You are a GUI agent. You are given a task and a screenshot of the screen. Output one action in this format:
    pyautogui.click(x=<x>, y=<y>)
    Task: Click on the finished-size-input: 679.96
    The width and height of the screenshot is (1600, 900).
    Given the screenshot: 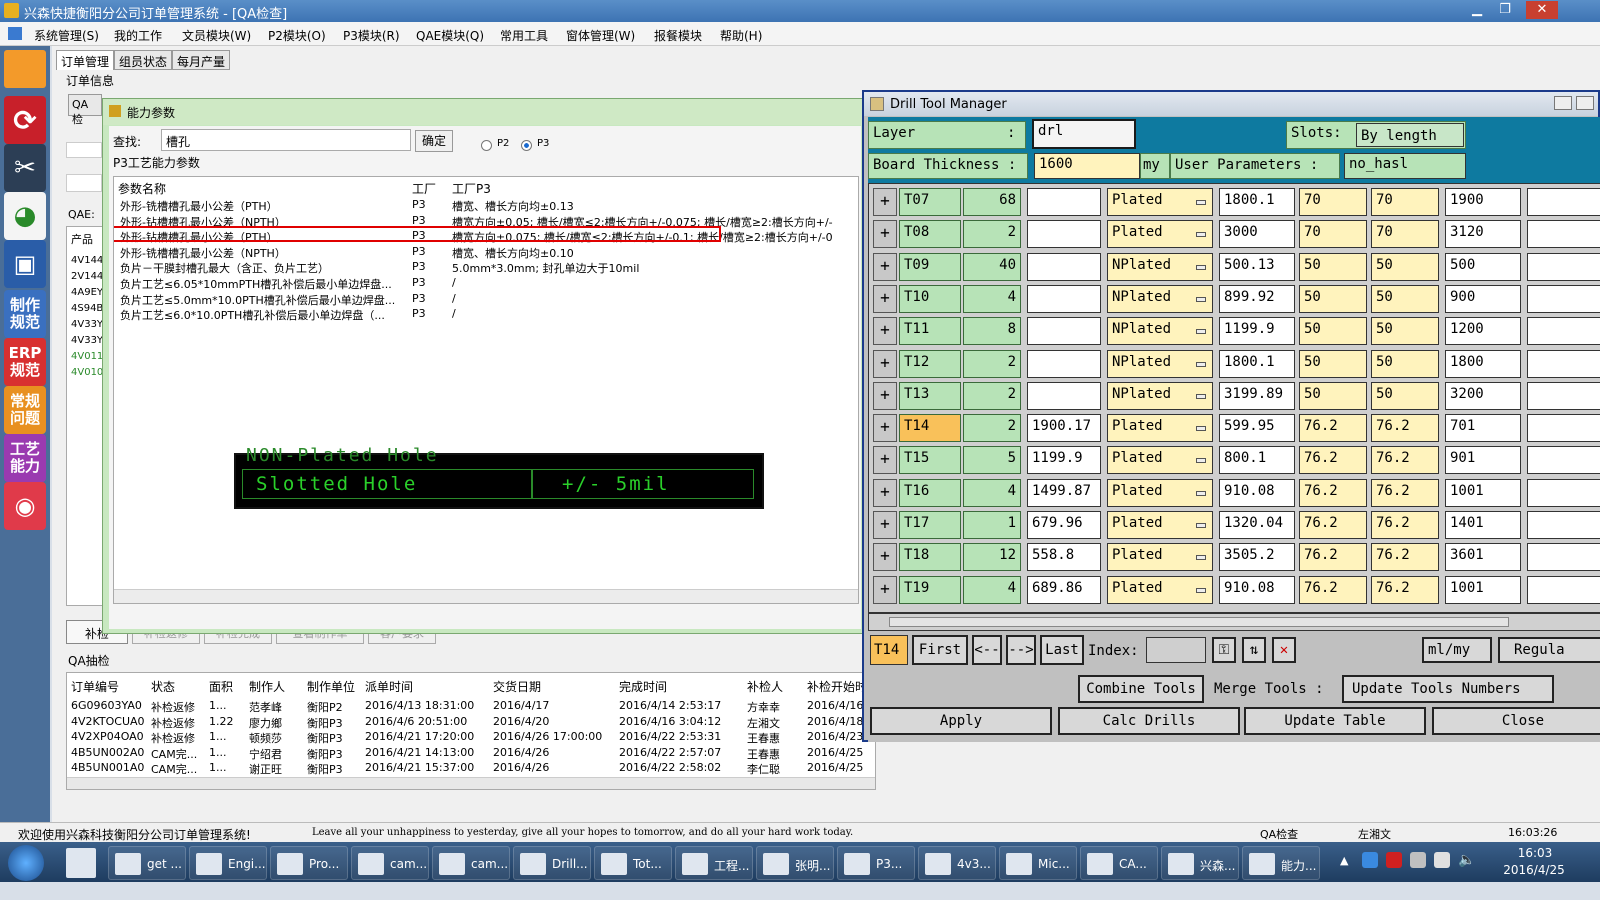 What is the action you would take?
    pyautogui.click(x=1064, y=525)
    